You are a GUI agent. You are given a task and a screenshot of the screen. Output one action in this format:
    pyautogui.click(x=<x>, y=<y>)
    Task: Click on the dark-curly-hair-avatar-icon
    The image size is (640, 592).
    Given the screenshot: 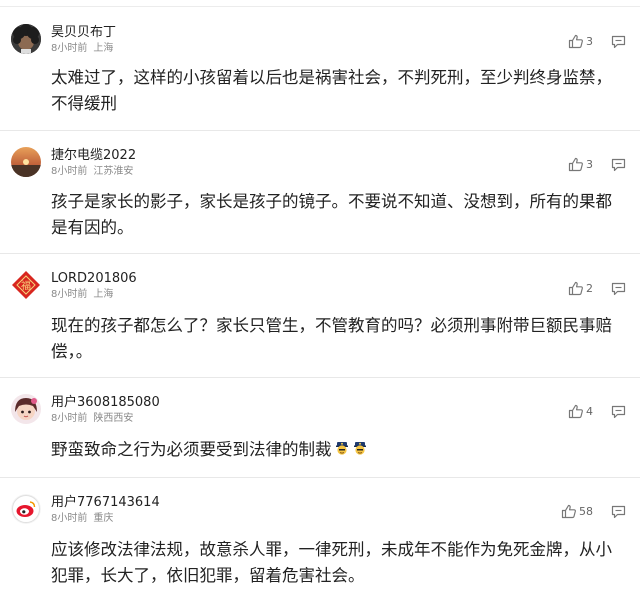 What is the action you would take?
    pyautogui.click(x=26, y=39)
    